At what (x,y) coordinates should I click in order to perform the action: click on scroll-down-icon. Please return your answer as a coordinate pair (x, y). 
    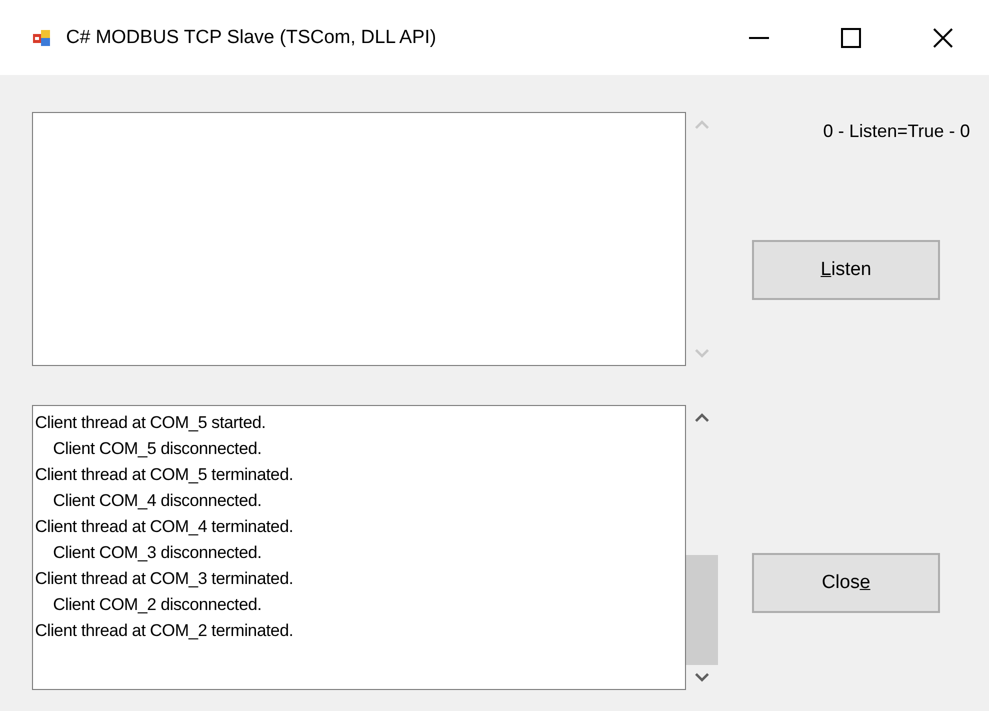
    Looking at the image, I should click on (702, 677).